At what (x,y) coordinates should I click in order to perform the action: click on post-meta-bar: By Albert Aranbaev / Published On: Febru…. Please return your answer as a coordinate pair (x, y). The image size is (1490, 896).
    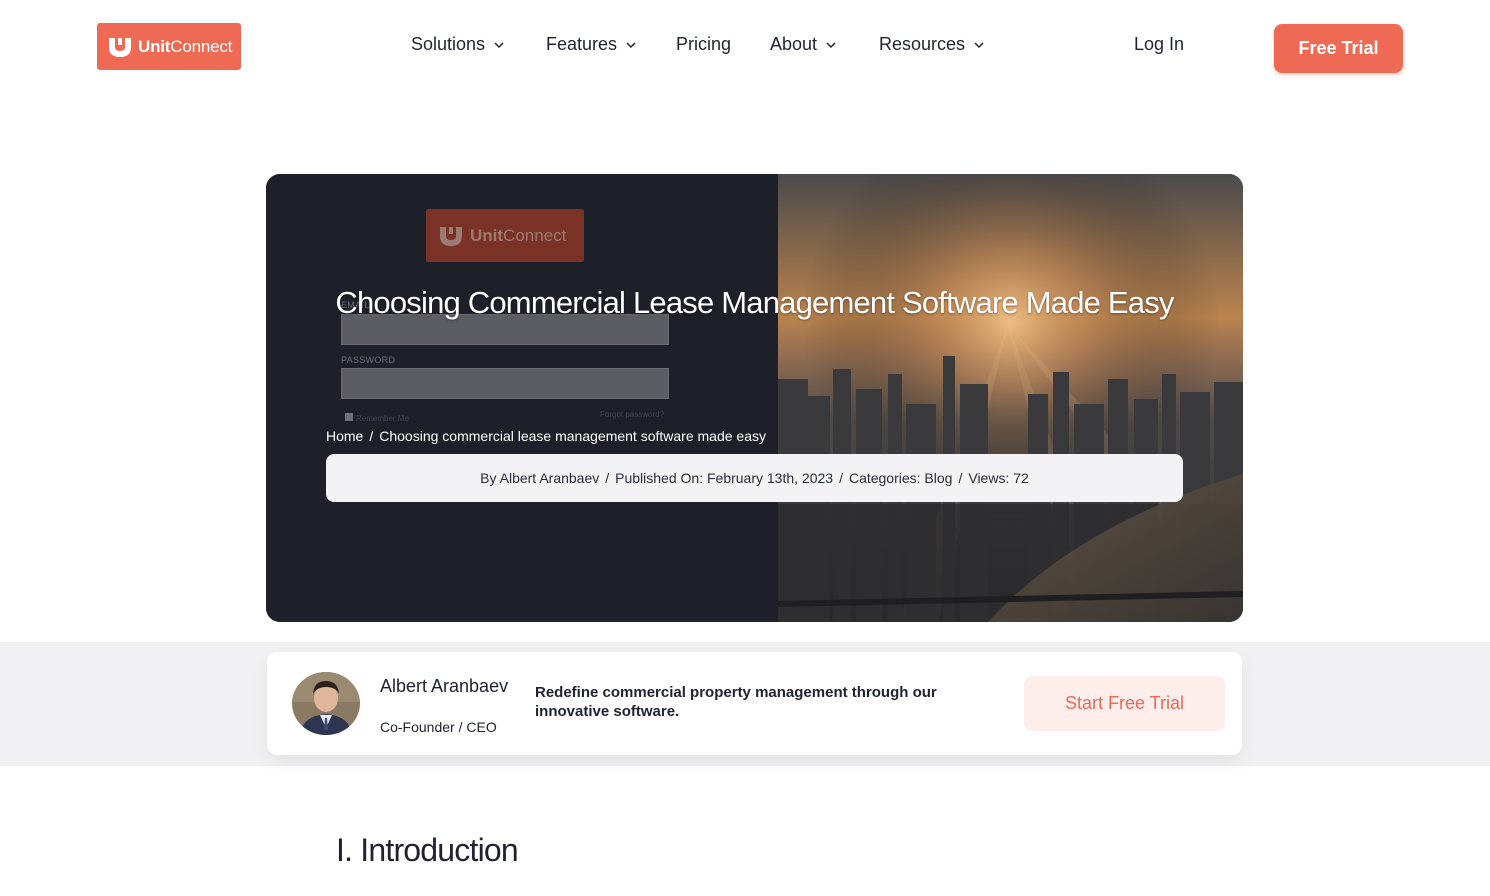
    Looking at the image, I should click on (754, 478).